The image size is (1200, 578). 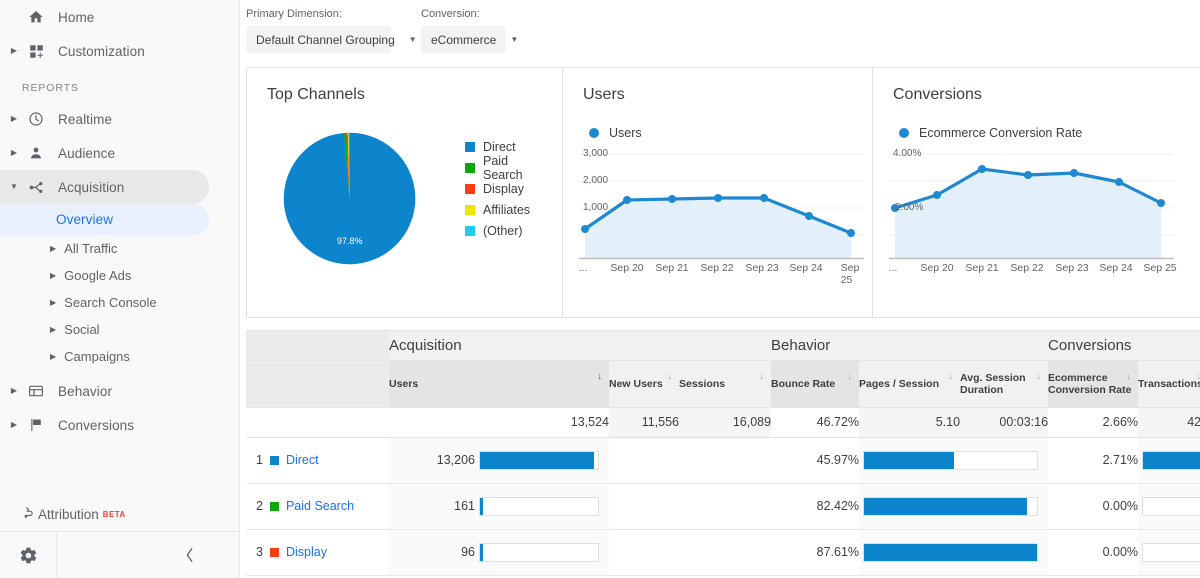 I want to click on x-tick-label: Sep 25, so click(x=850, y=274).